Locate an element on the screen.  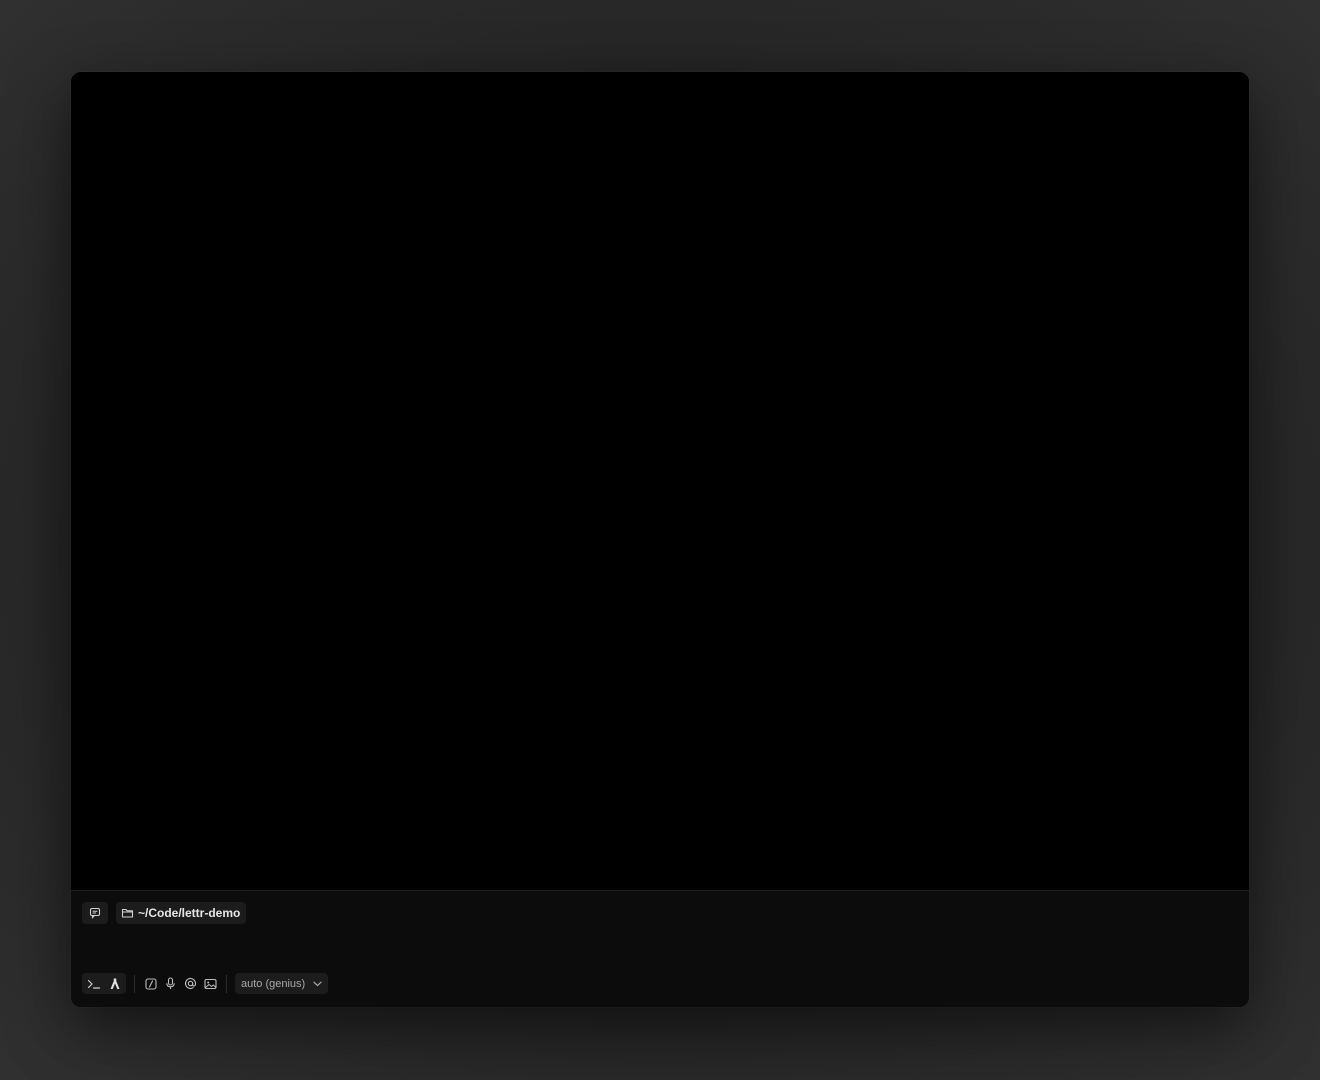
chevron-down-icon is located at coordinates (317, 984).